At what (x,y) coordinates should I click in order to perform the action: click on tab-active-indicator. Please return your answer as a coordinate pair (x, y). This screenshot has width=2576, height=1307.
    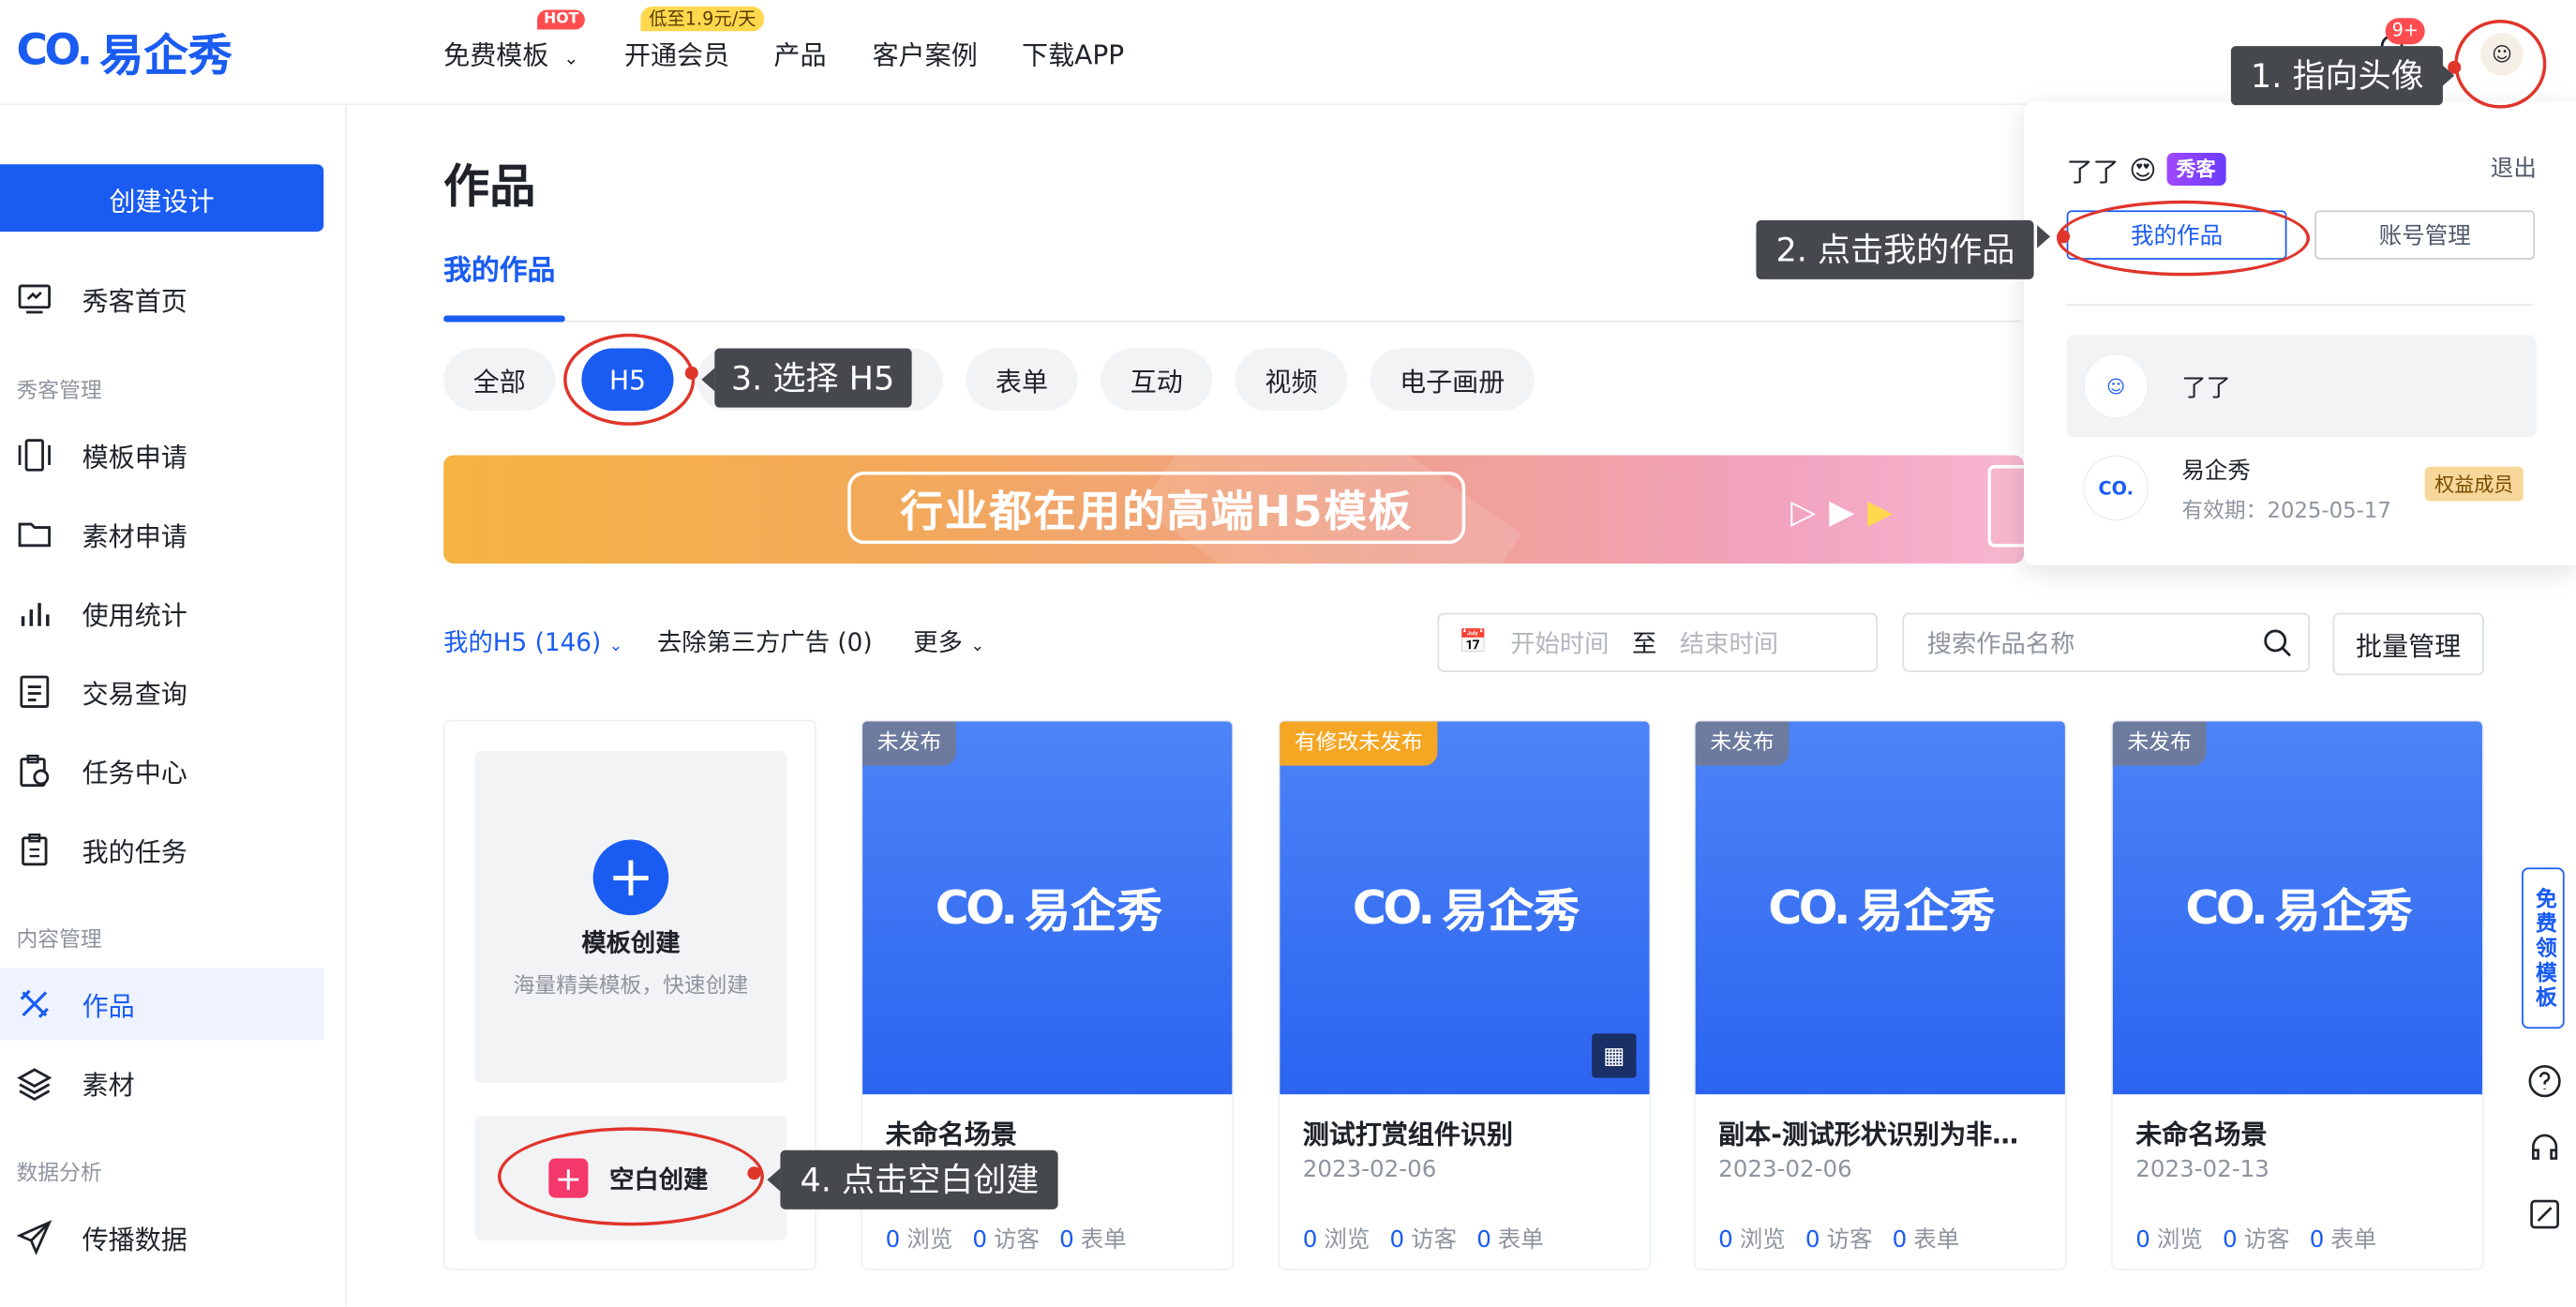
    Looking at the image, I should click on (504, 319).